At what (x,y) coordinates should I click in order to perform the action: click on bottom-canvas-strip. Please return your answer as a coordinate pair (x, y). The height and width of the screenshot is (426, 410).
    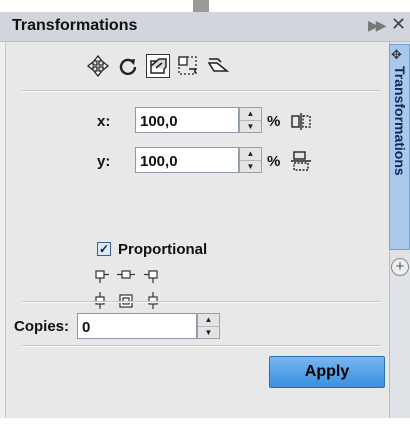
    Looking at the image, I should click on (205, 422).